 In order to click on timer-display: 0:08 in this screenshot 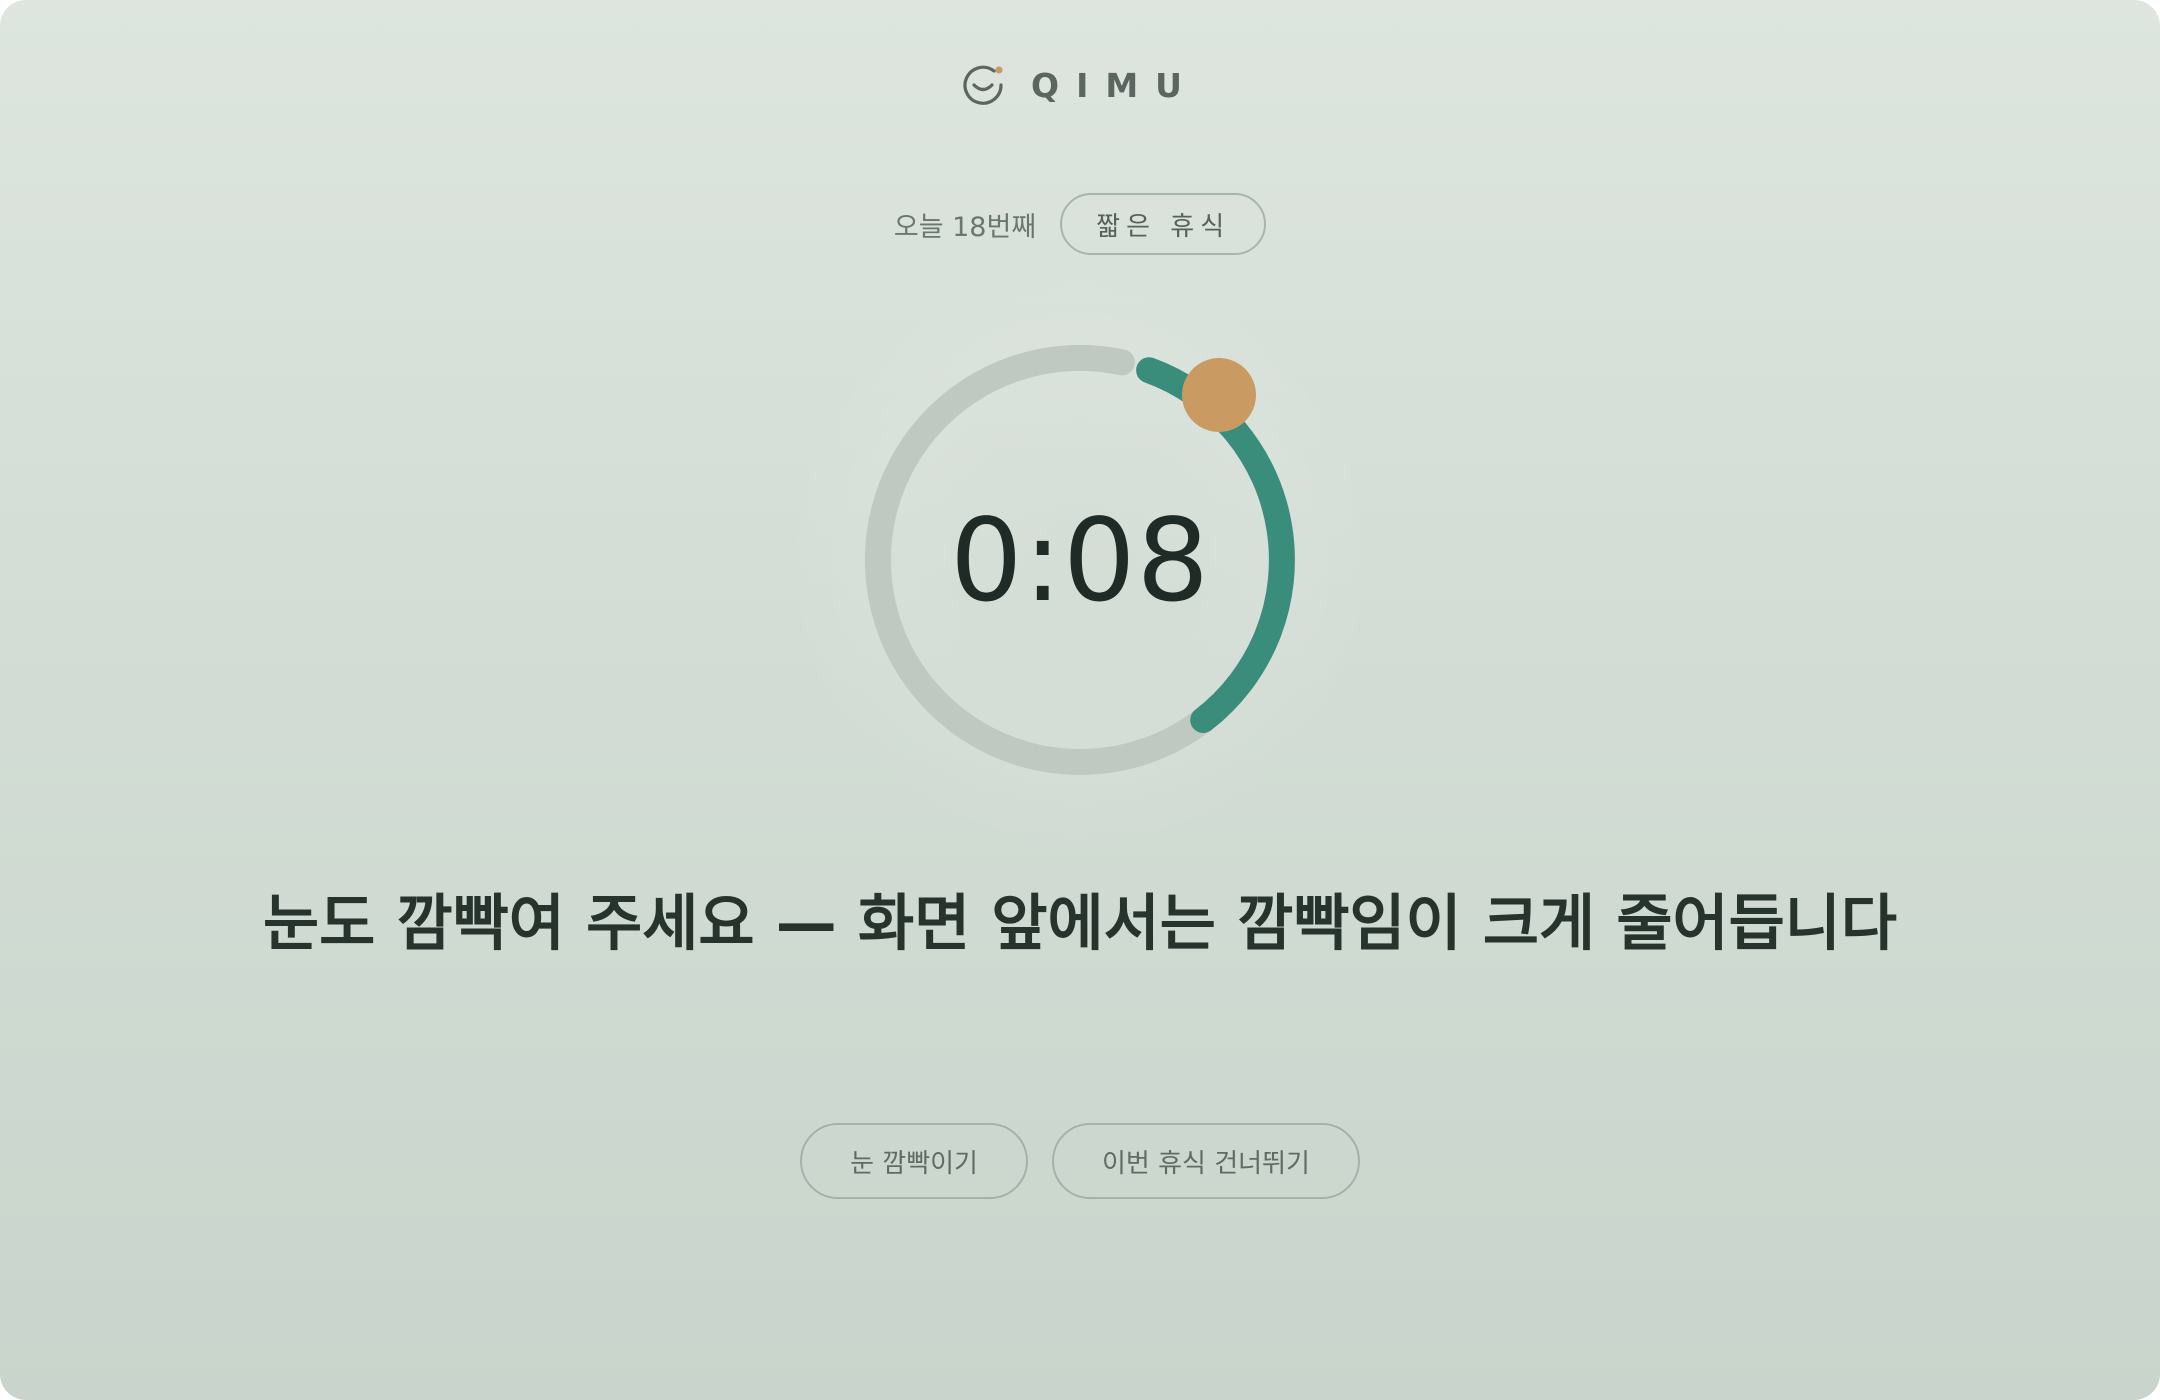, I will do `click(1080, 560)`.